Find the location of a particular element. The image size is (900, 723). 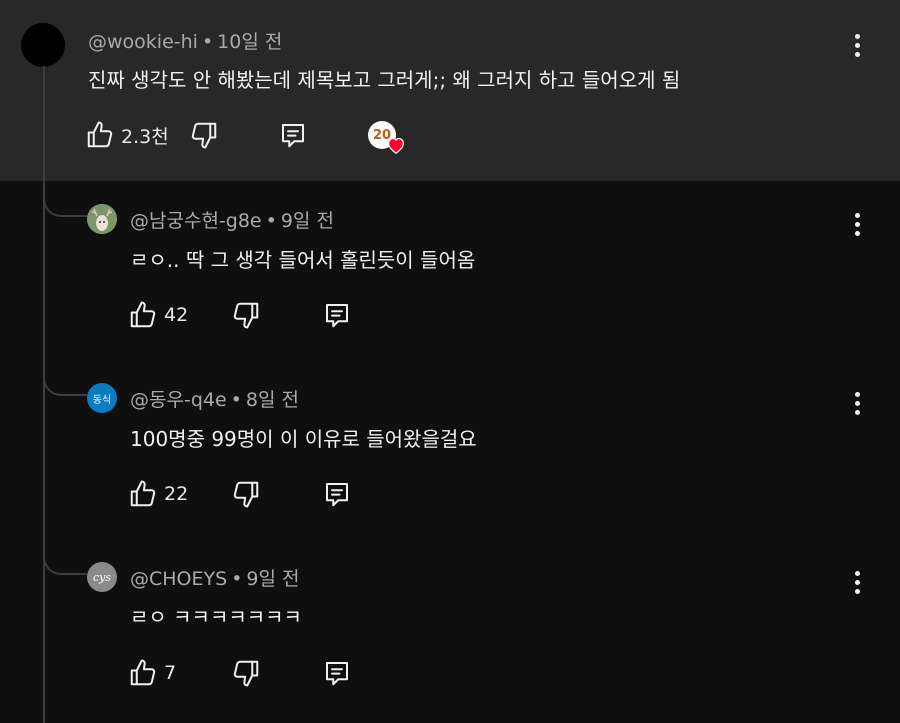

comment-meta: @wookie-hi • 10일 전 is located at coordinates (185, 40).